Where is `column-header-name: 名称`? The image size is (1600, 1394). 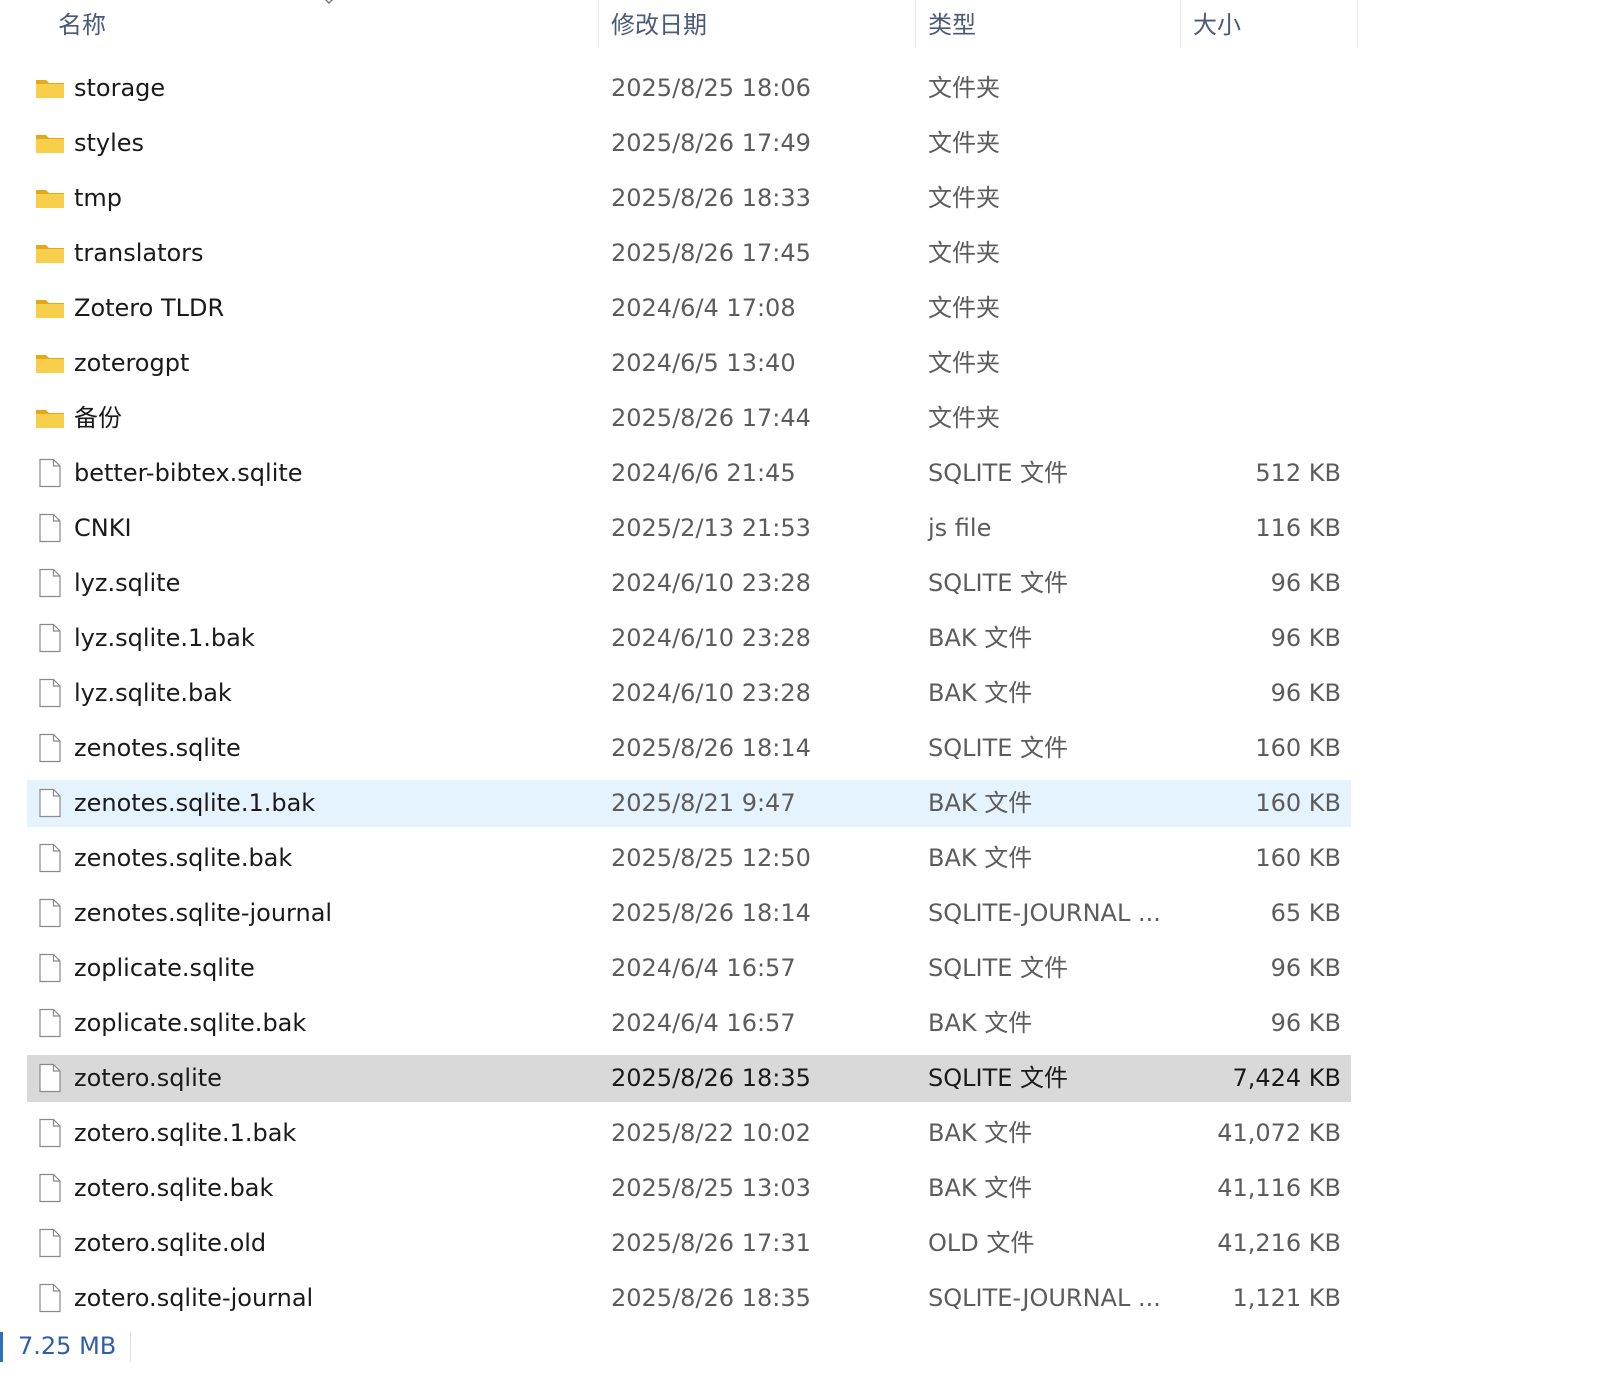 column-header-name: 名称 is located at coordinates (322, 24).